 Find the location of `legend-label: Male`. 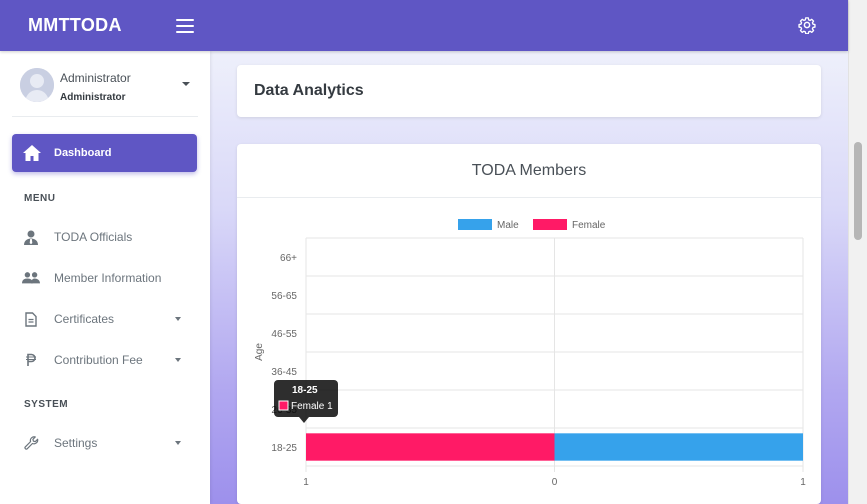

legend-label: Male is located at coordinates (508, 225).